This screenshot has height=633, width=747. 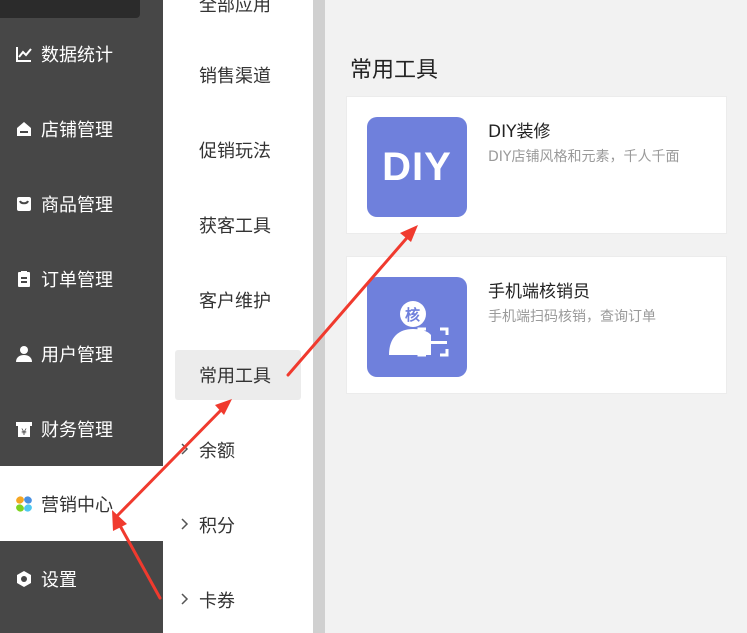 What do you see at coordinates (24, 279) in the screenshot?
I see `order-icon` at bounding box center [24, 279].